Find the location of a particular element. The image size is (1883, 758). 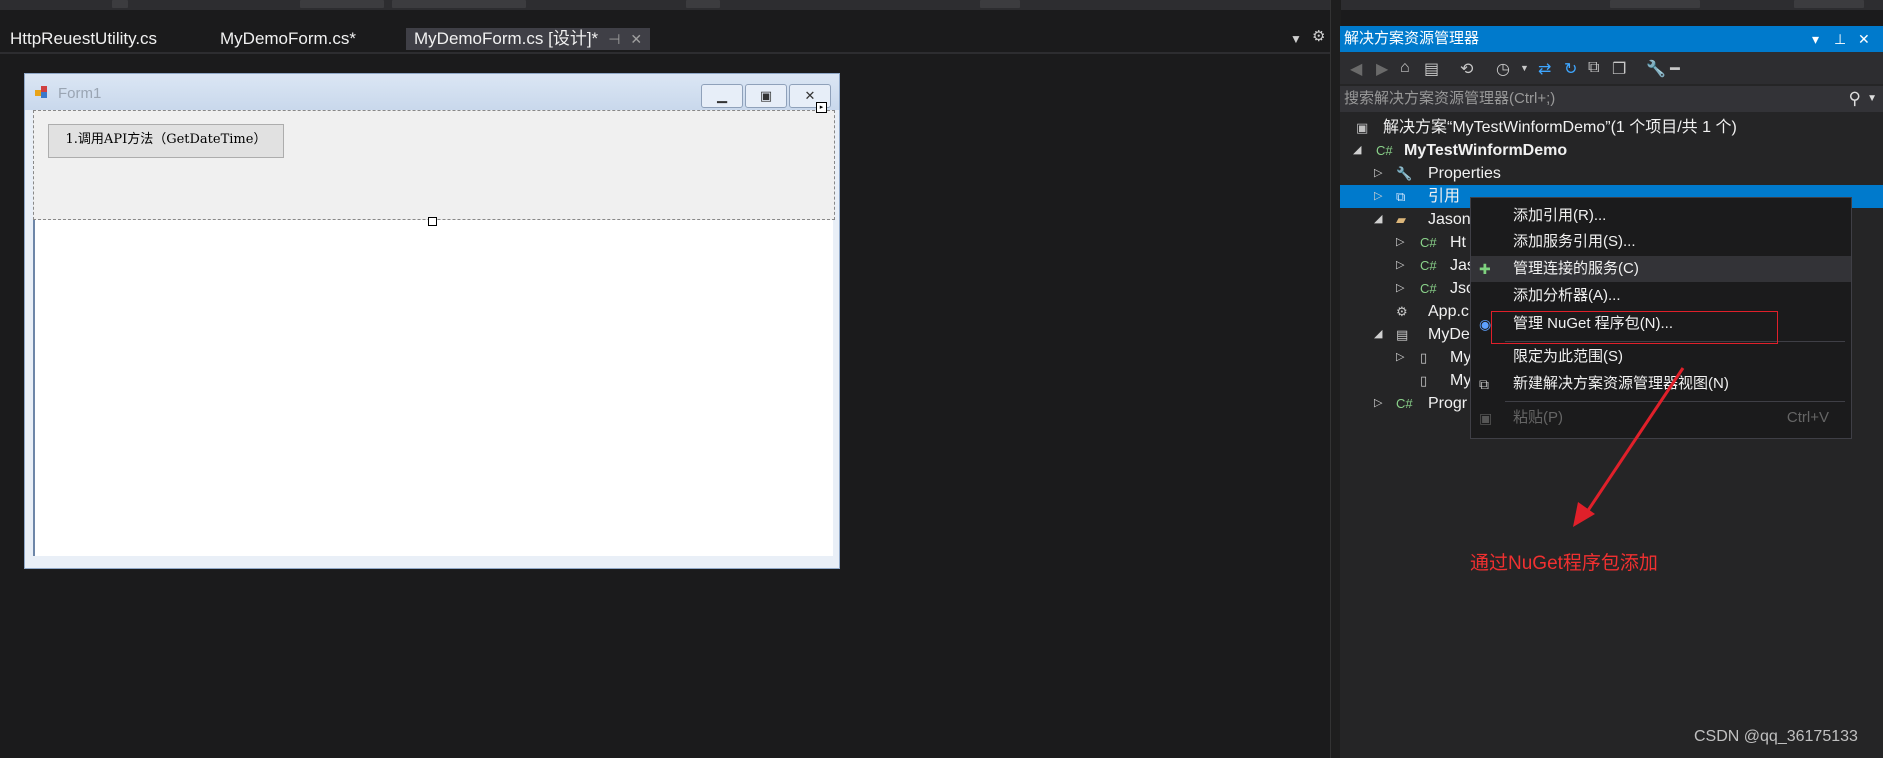

annotation-text: 通过NuGet程序包添加 is located at coordinates (1564, 563).